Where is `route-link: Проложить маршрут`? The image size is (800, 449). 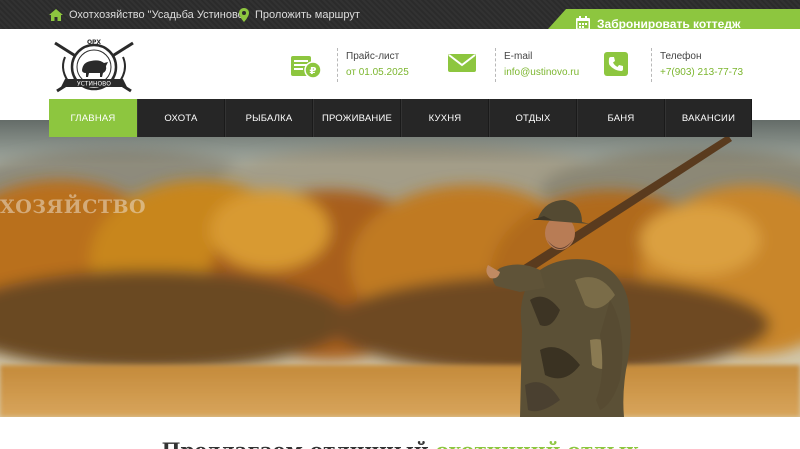 route-link: Проложить маршрут is located at coordinates (299, 14).